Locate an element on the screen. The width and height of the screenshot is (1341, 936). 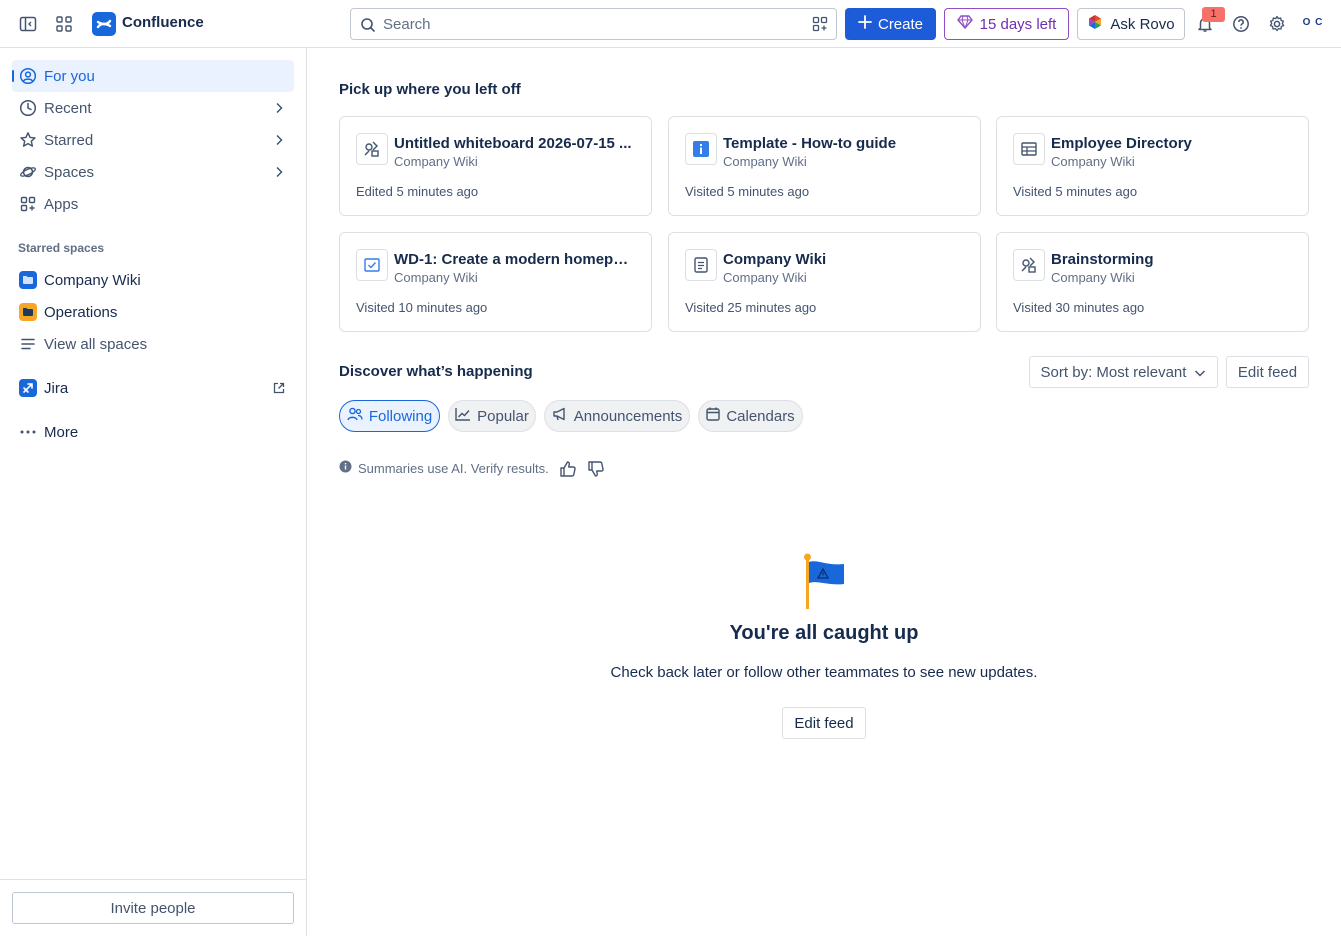
edit-feed-empty-button: Edit feed is located at coordinates (824, 723).